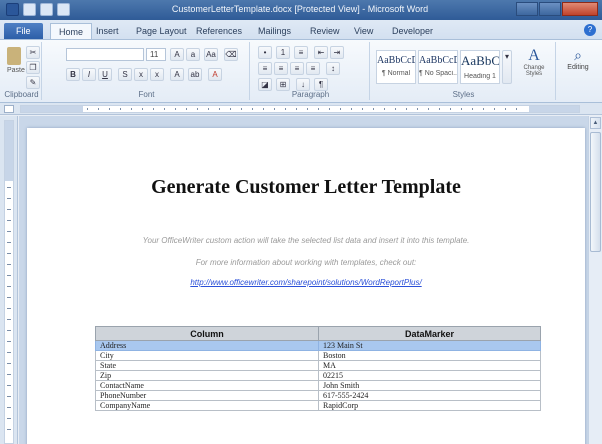  I want to click on styles-group-label: Styles, so click(463, 94).